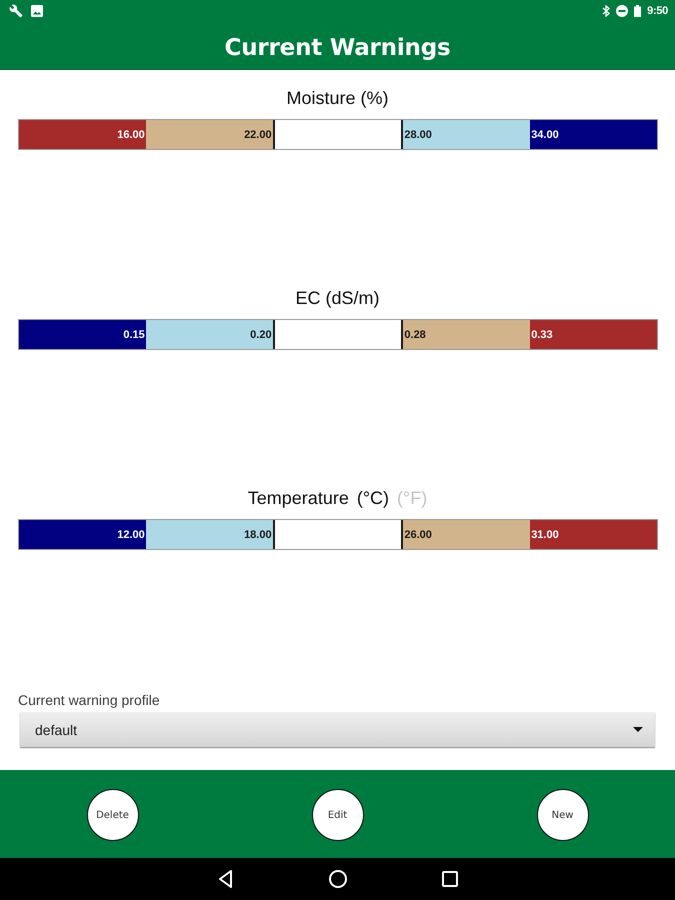 The image size is (675, 900). I want to click on wrench-icon, so click(16, 11).